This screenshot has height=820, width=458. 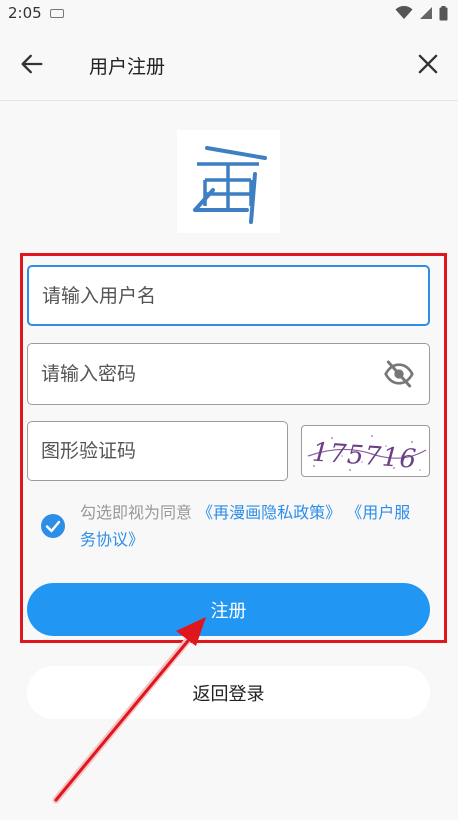 What do you see at coordinates (234, 295) in the screenshot?
I see `username-input` at bounding box center [234, 295].